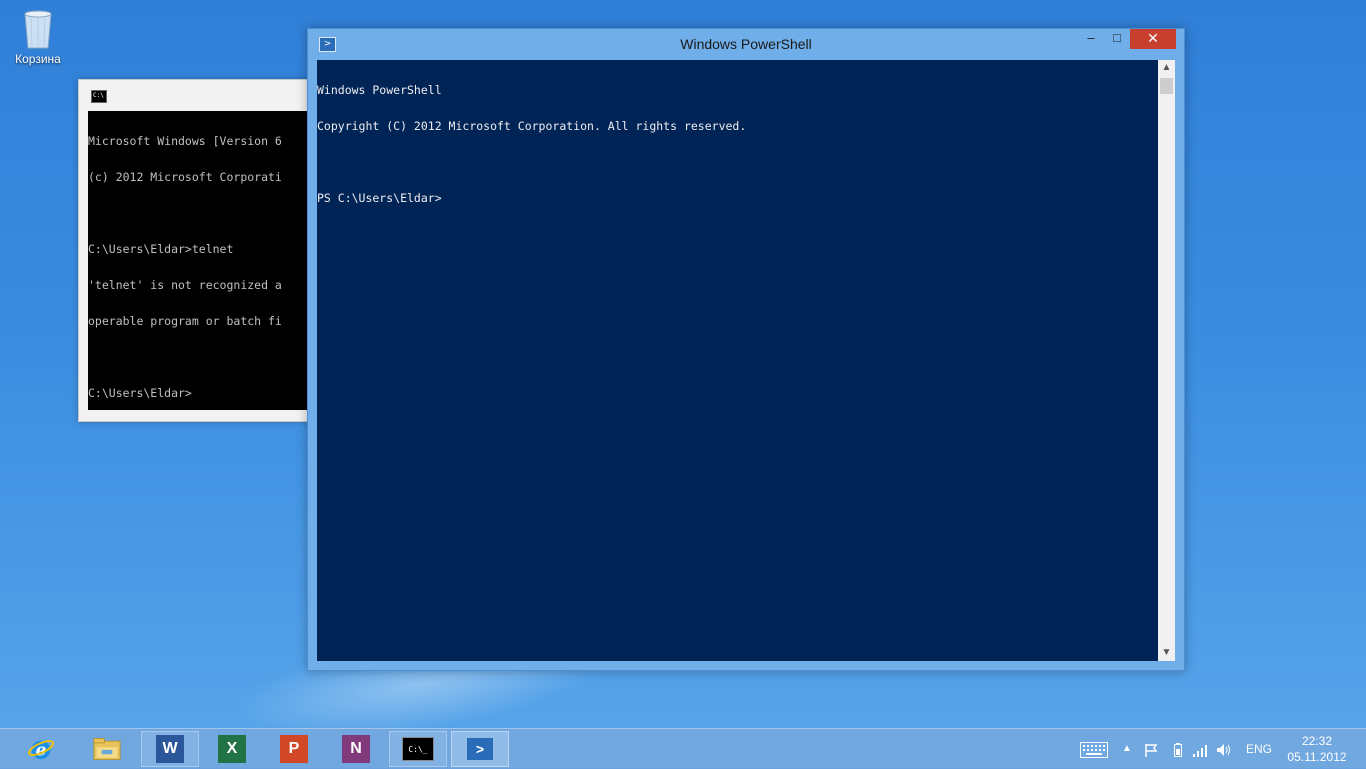 This screenshot has width=1366, height=769. I want to click on taskbar-onenote: N, so click(356, 749).